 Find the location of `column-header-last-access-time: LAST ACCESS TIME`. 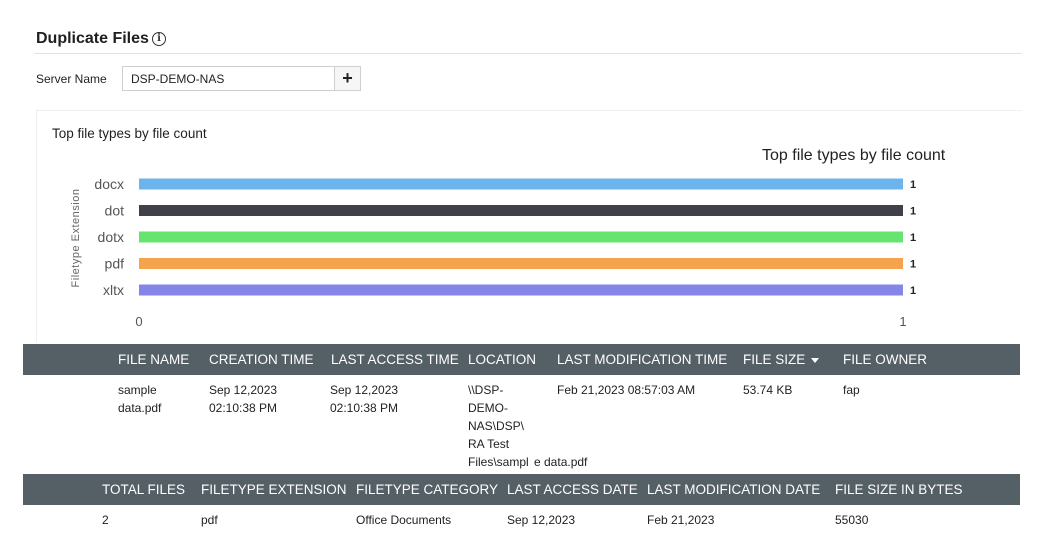

column-header-last-access-time: LAST ACCESS TIME is located at coordinates (395, 359).